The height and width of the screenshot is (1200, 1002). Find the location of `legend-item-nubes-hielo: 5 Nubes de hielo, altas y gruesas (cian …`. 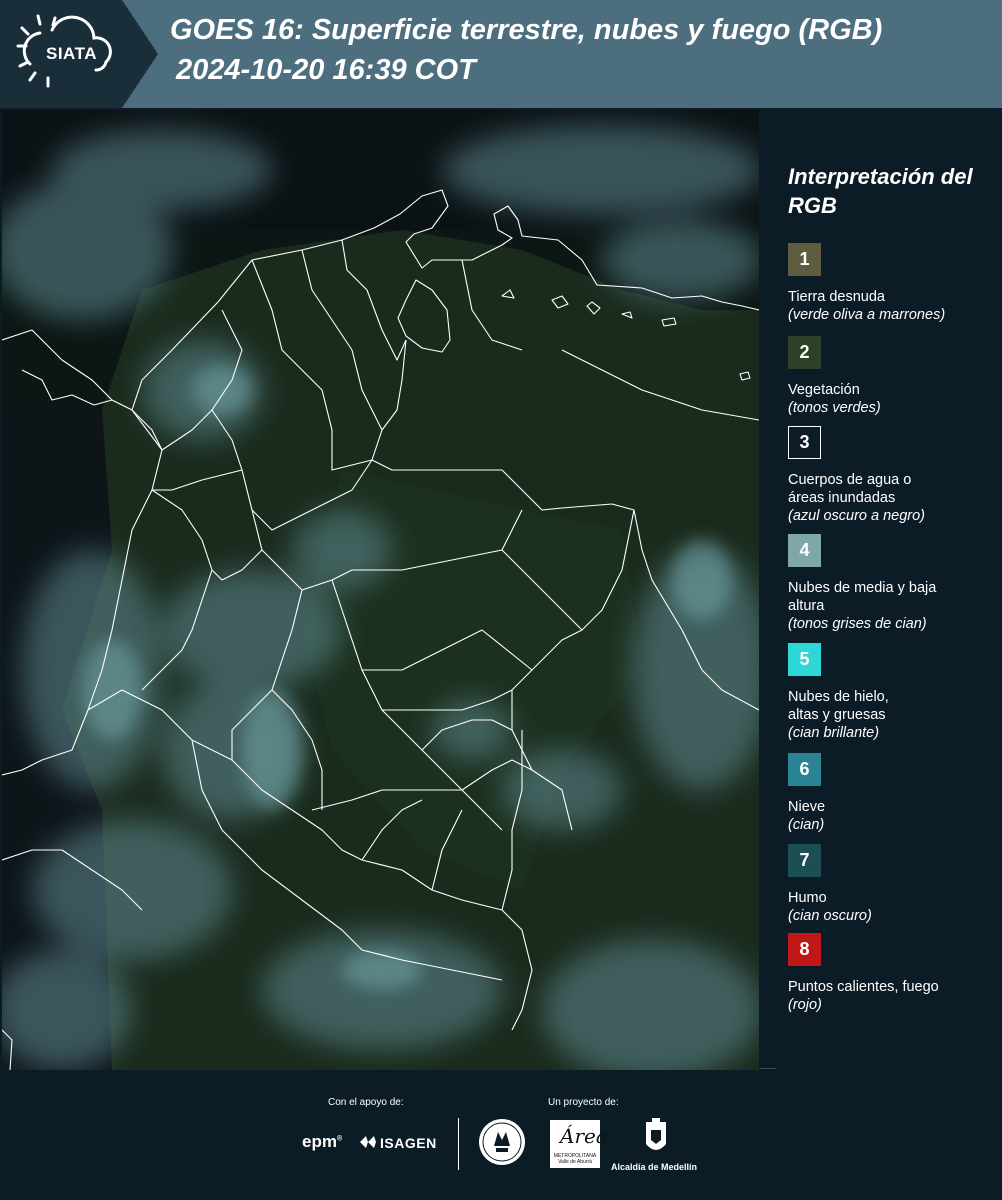

legend-item-nubes-hielo: 5 Nubes de hielo, altas y gruesas (cian … is located at coordinates (893, 693).